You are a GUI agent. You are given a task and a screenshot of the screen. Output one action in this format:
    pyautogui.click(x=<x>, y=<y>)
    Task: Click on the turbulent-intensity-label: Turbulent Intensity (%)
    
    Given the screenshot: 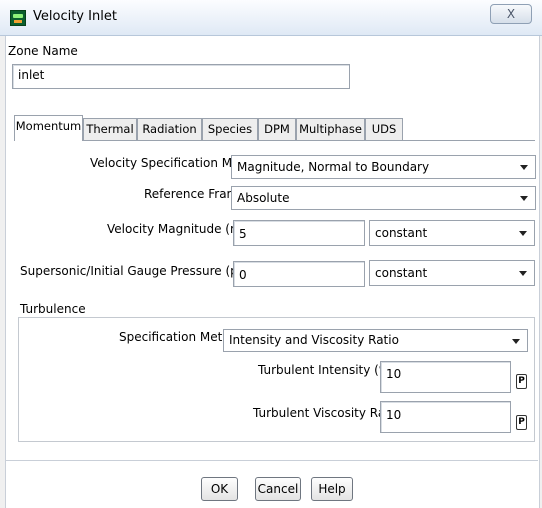 What is the action you would take?
    pyautogui.click(x=326, y=370)
    